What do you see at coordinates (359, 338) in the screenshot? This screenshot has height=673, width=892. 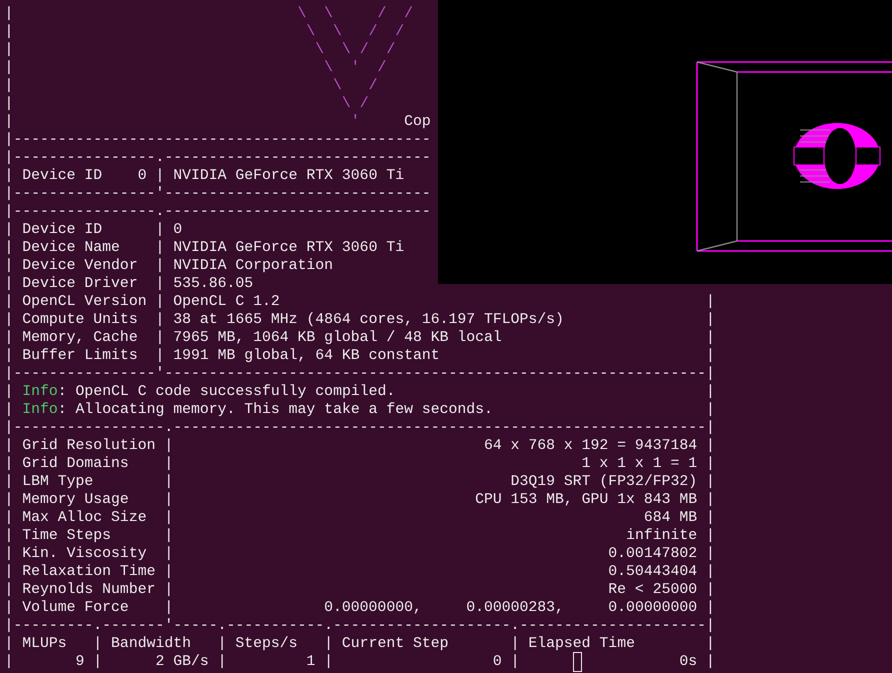 I see `terminal-line: | Memory, Cache | 7965 MB, 1064 KB global / 48 KB local |` at bounding box center [359, 338].